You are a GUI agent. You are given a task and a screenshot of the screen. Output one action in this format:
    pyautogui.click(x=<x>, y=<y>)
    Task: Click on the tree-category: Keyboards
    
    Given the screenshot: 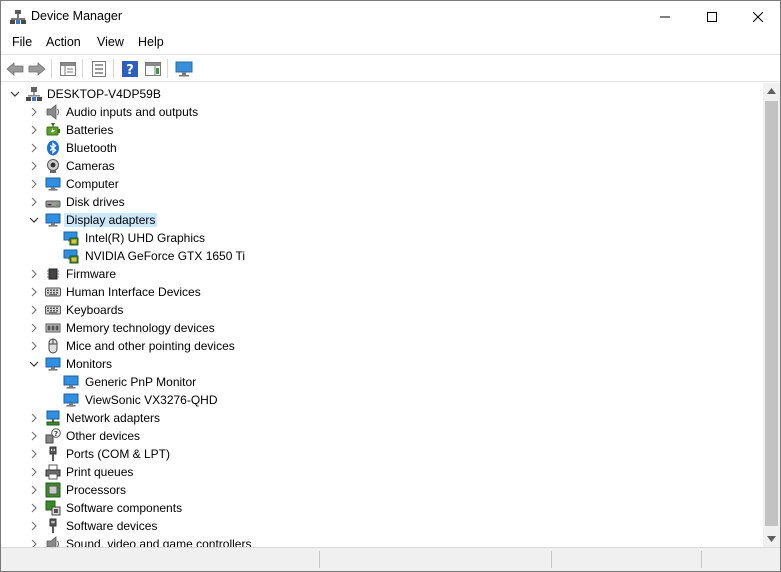 What is the action you would take?
    pyautogui.click(x=382, y=310)
    